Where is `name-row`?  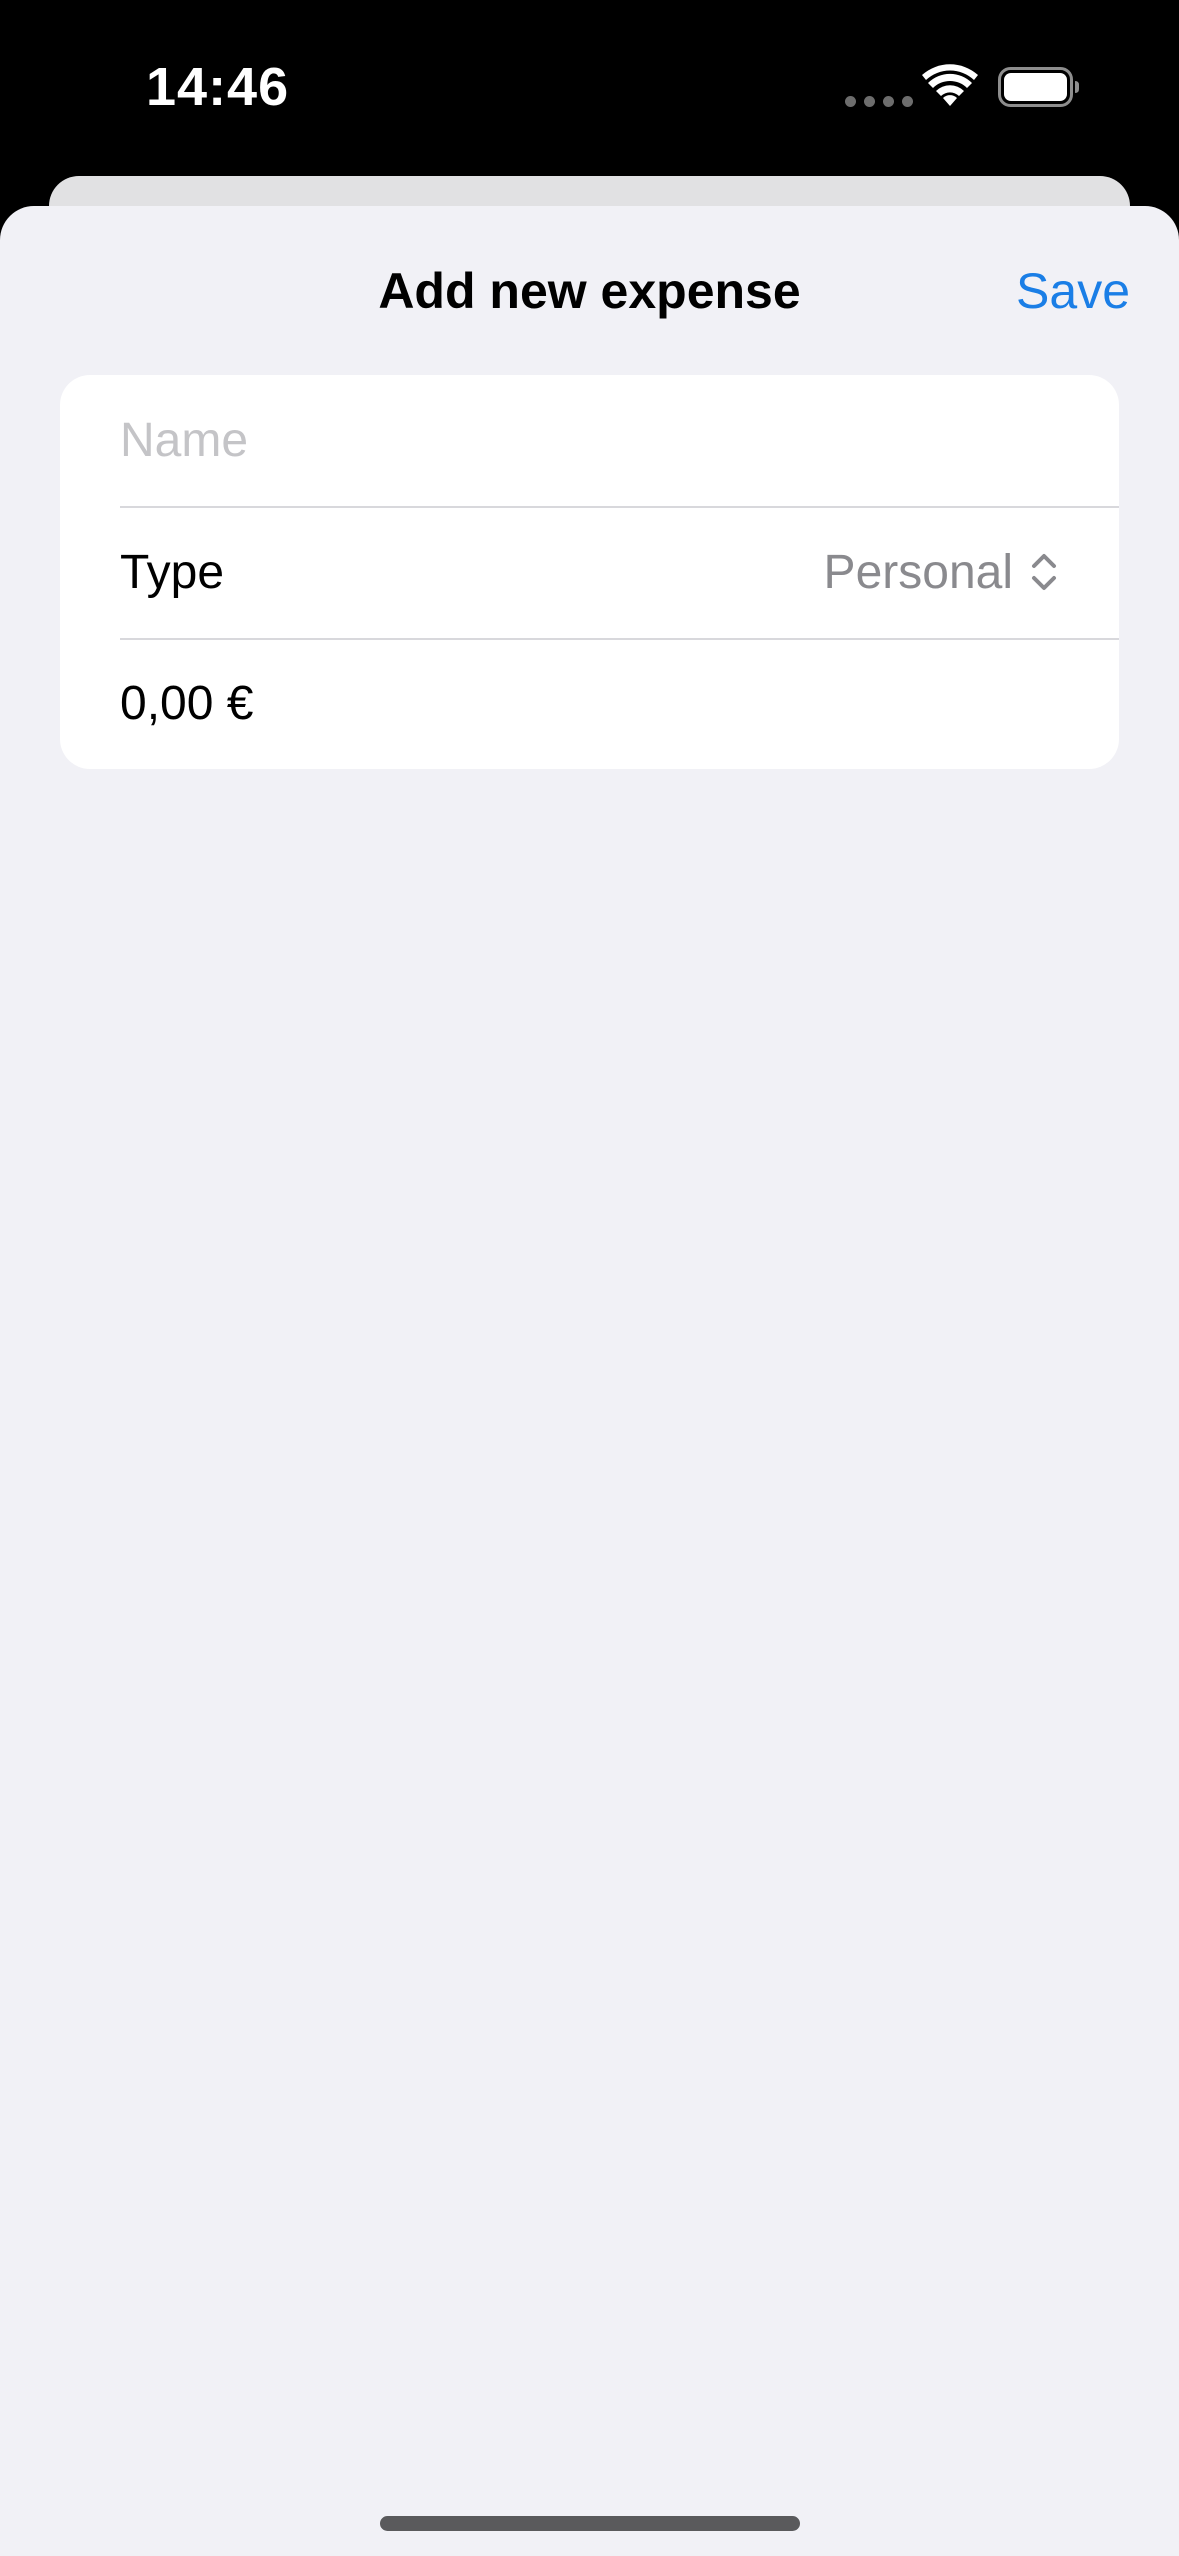
name-row is located at coordinates (619, 441).